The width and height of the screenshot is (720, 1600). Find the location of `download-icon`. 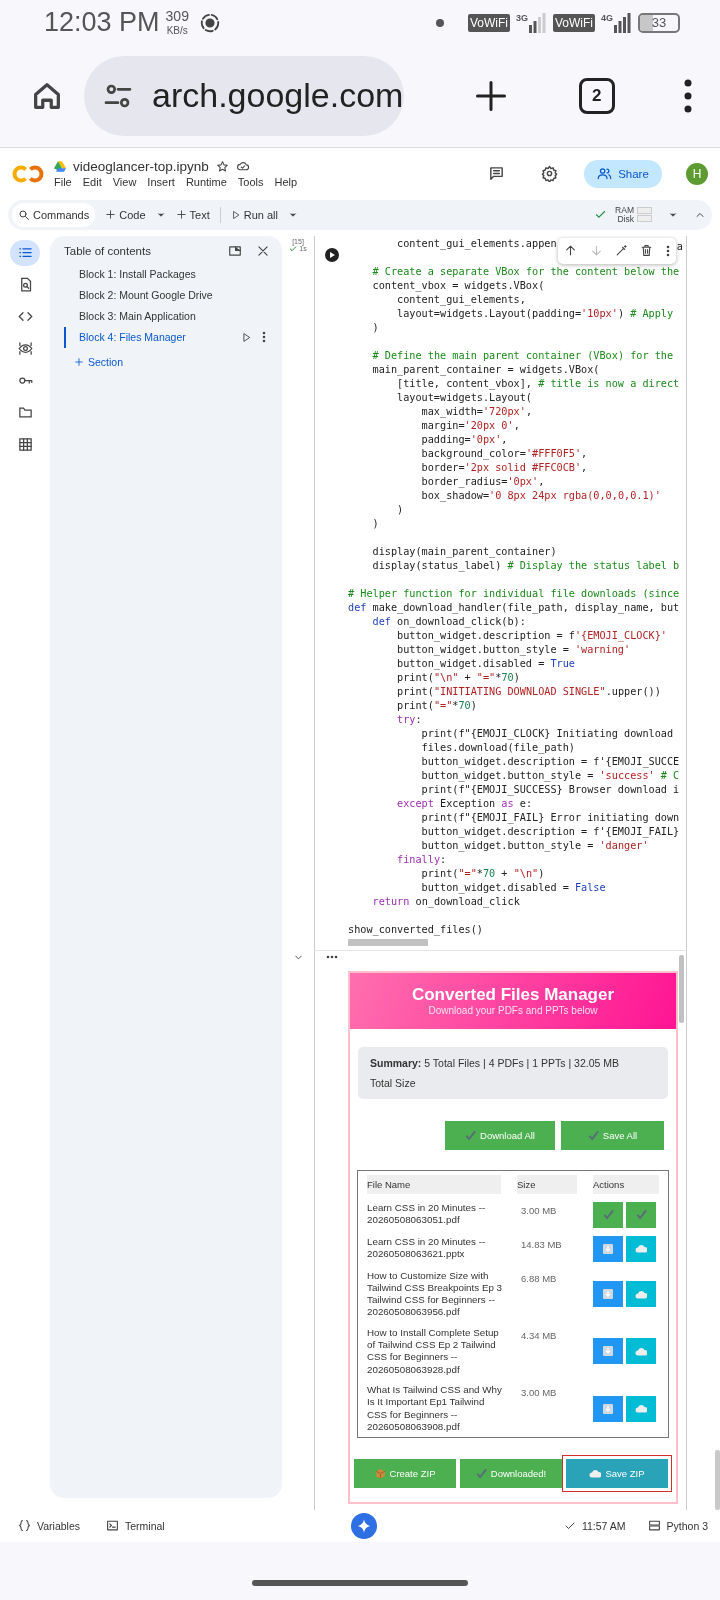

download-icon is located at coordinates (608, 1294).